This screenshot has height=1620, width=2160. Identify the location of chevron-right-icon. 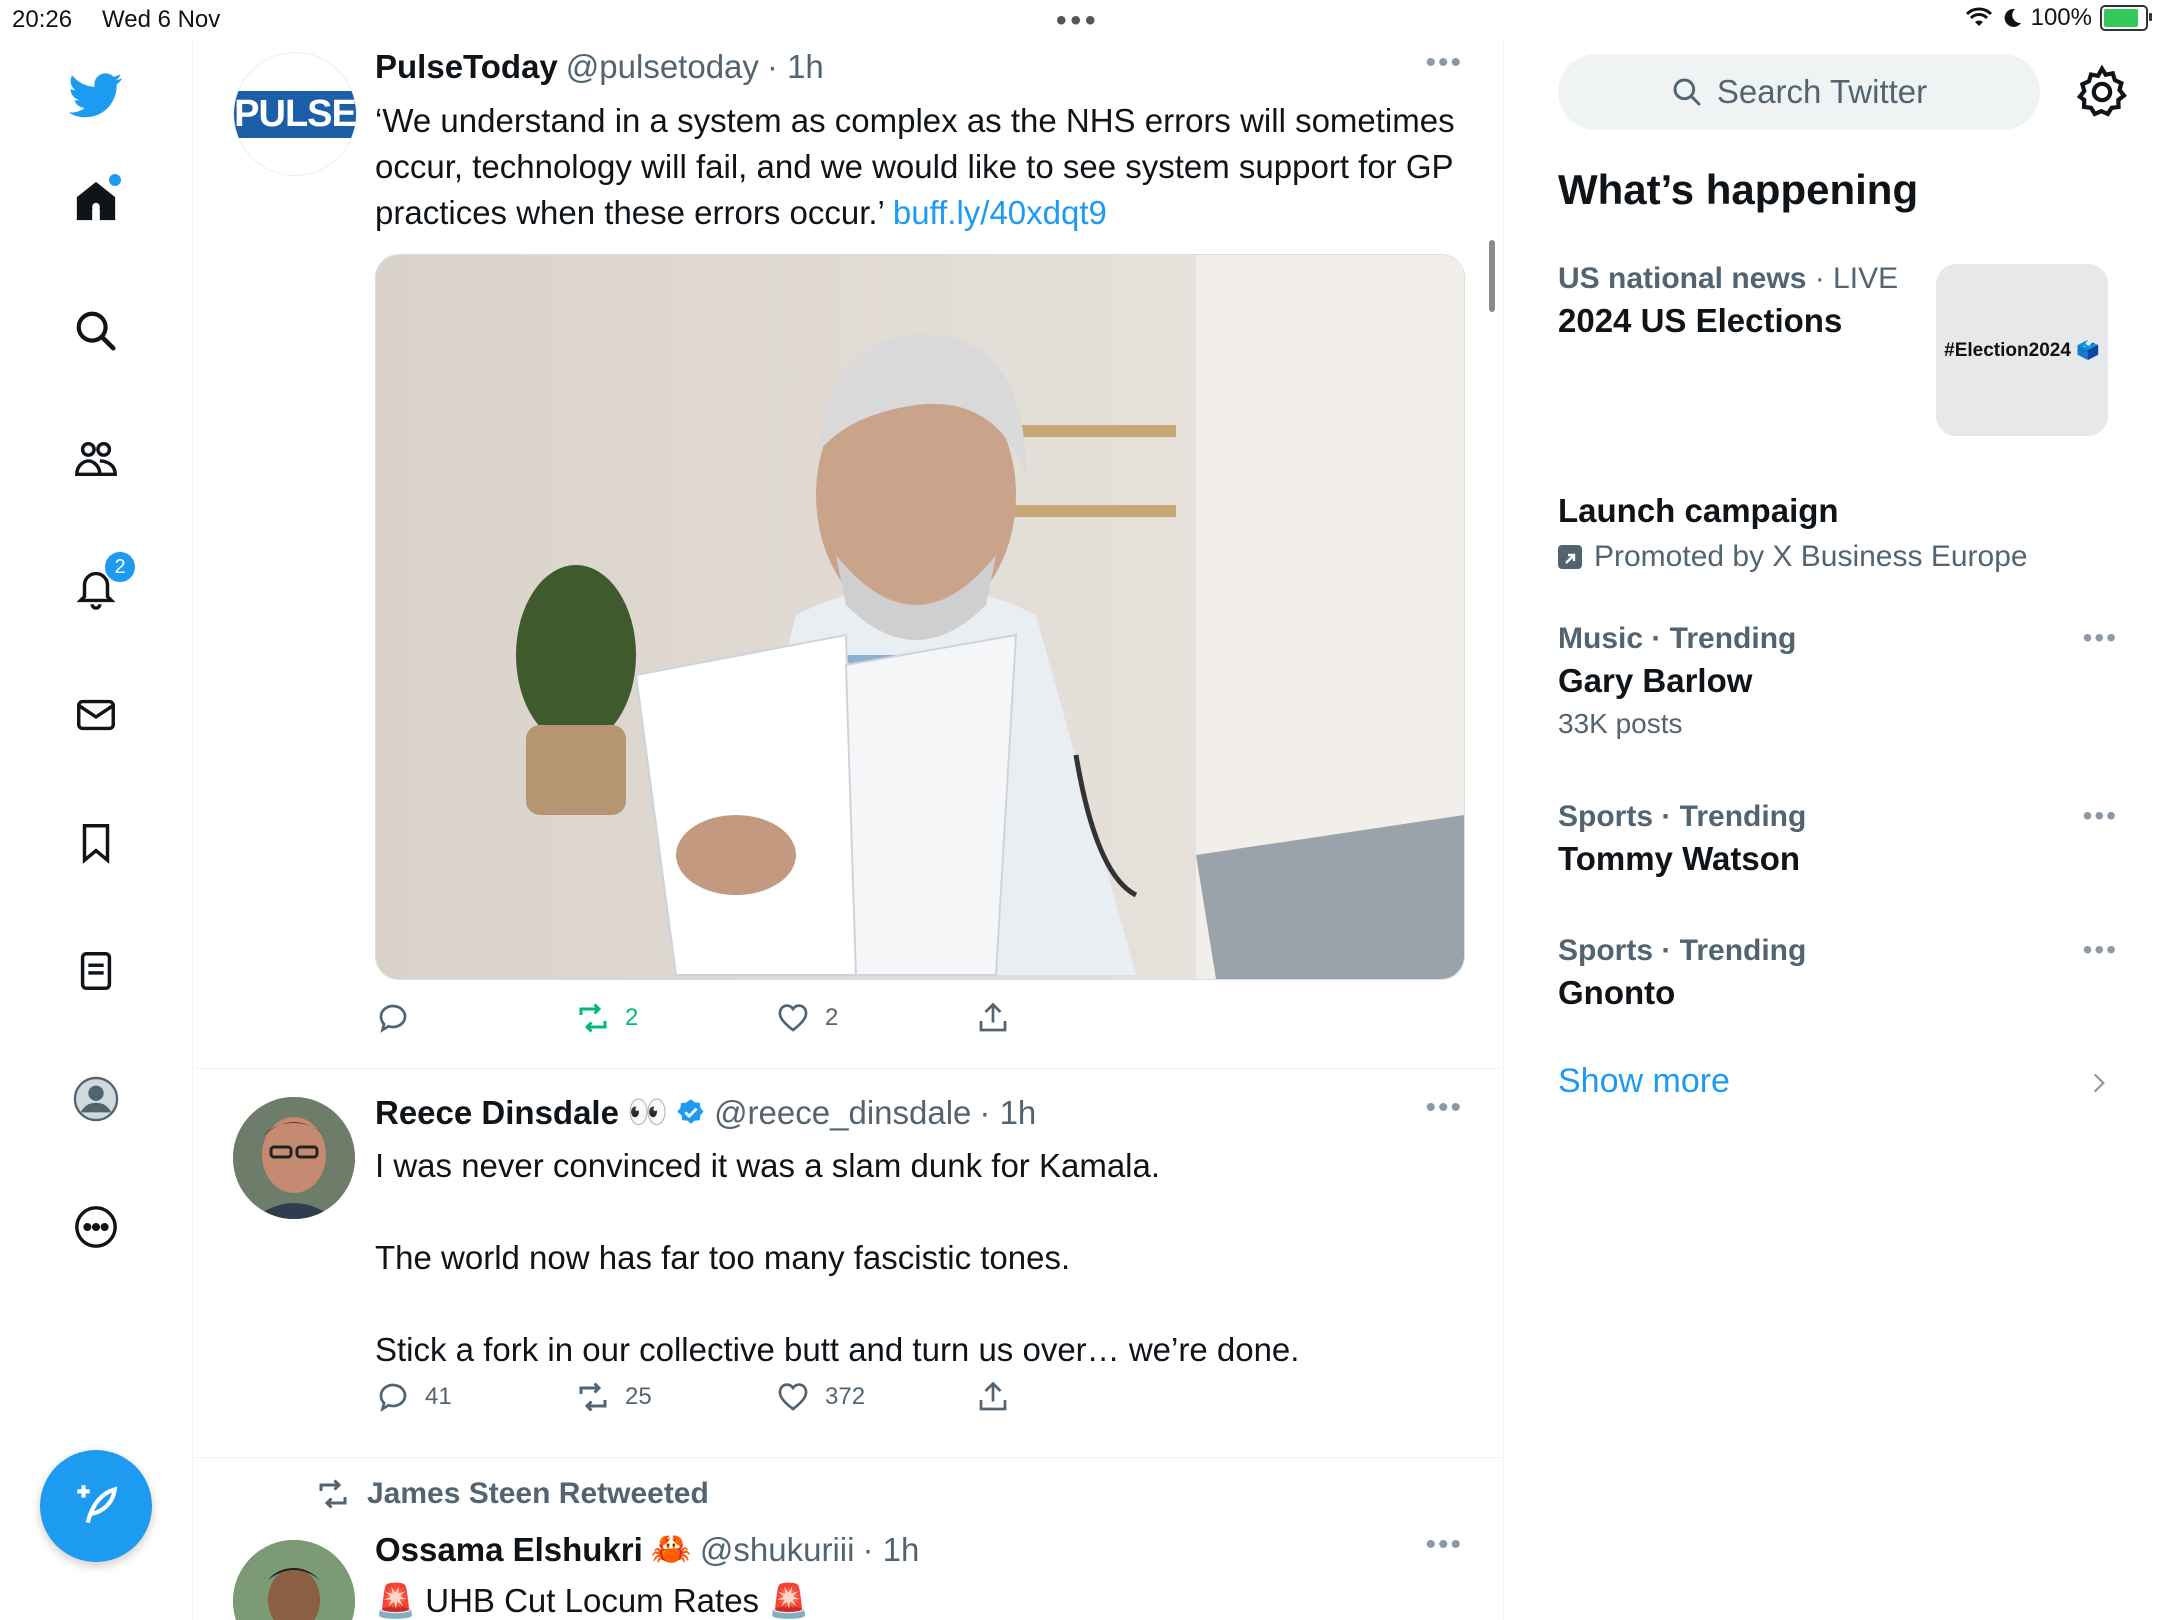
(2099, 1083).